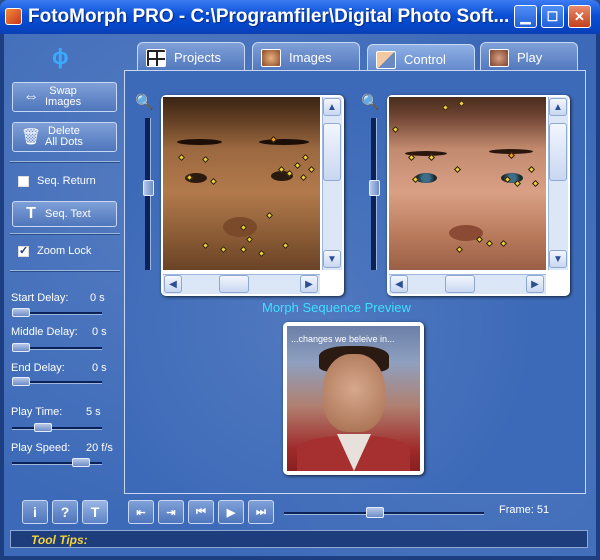 The height and width of the screenshot is (560, 600). I want to click on loop-back-icon: ⇤, so click(141, 512).